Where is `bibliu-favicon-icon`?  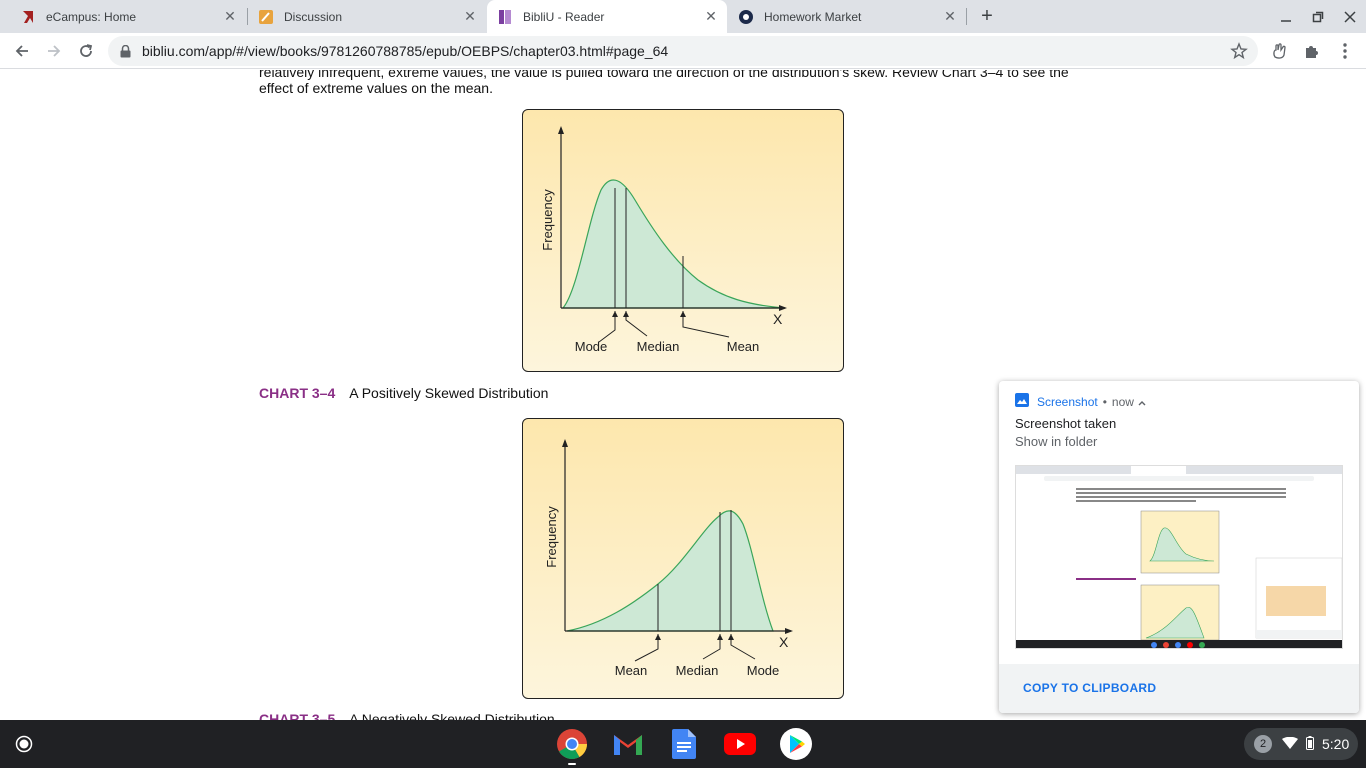 bibliu-favicon-icon is located at coordinates (505, 17).